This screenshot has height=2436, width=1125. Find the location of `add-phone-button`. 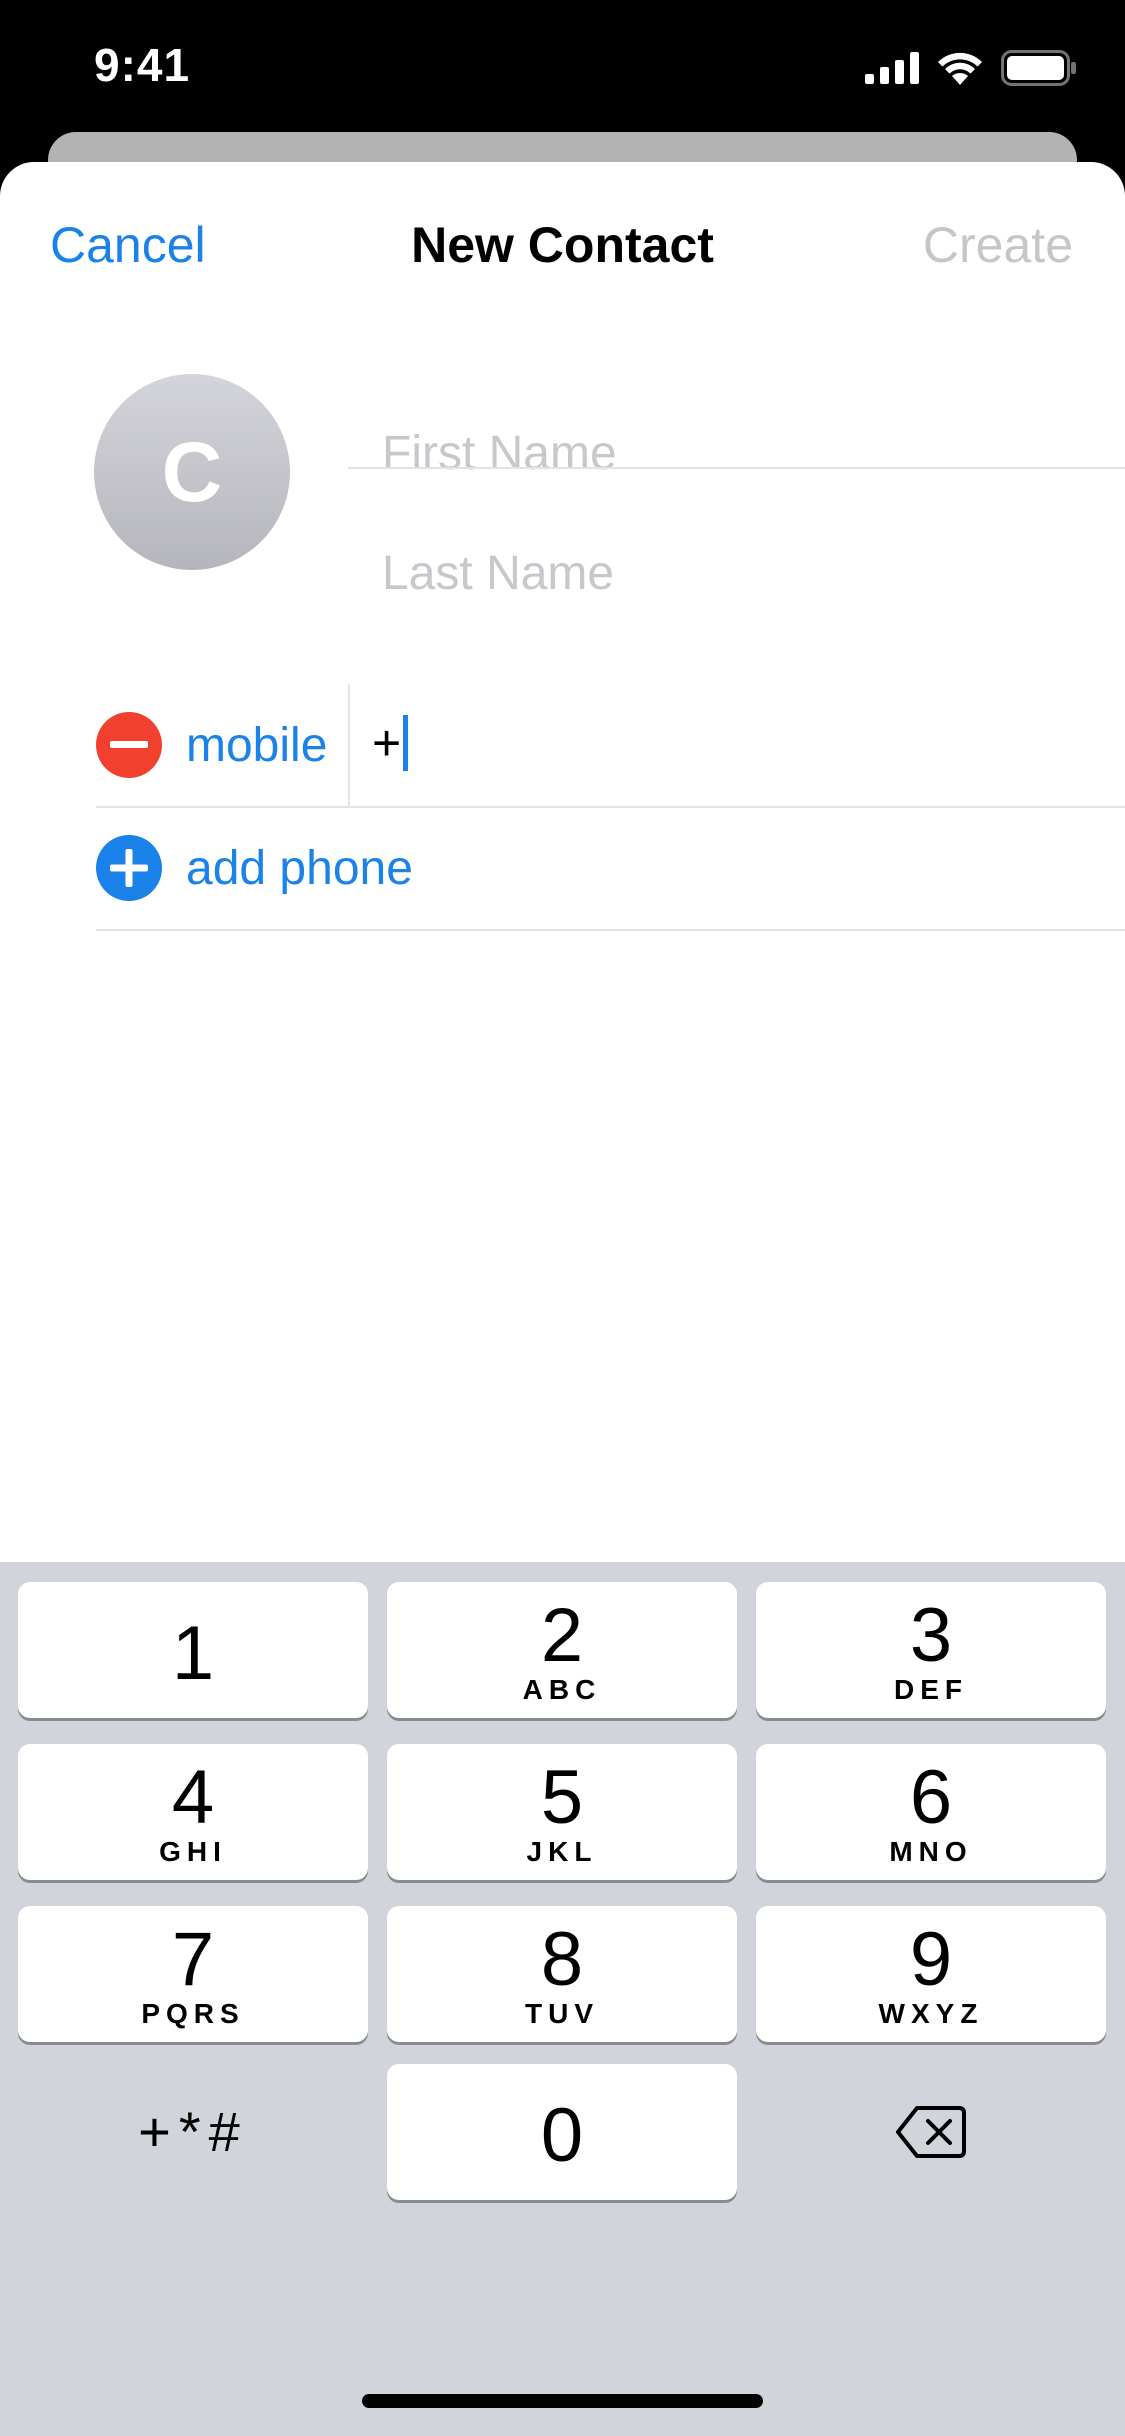

add-phone-button is located at coordinates (129, 868).